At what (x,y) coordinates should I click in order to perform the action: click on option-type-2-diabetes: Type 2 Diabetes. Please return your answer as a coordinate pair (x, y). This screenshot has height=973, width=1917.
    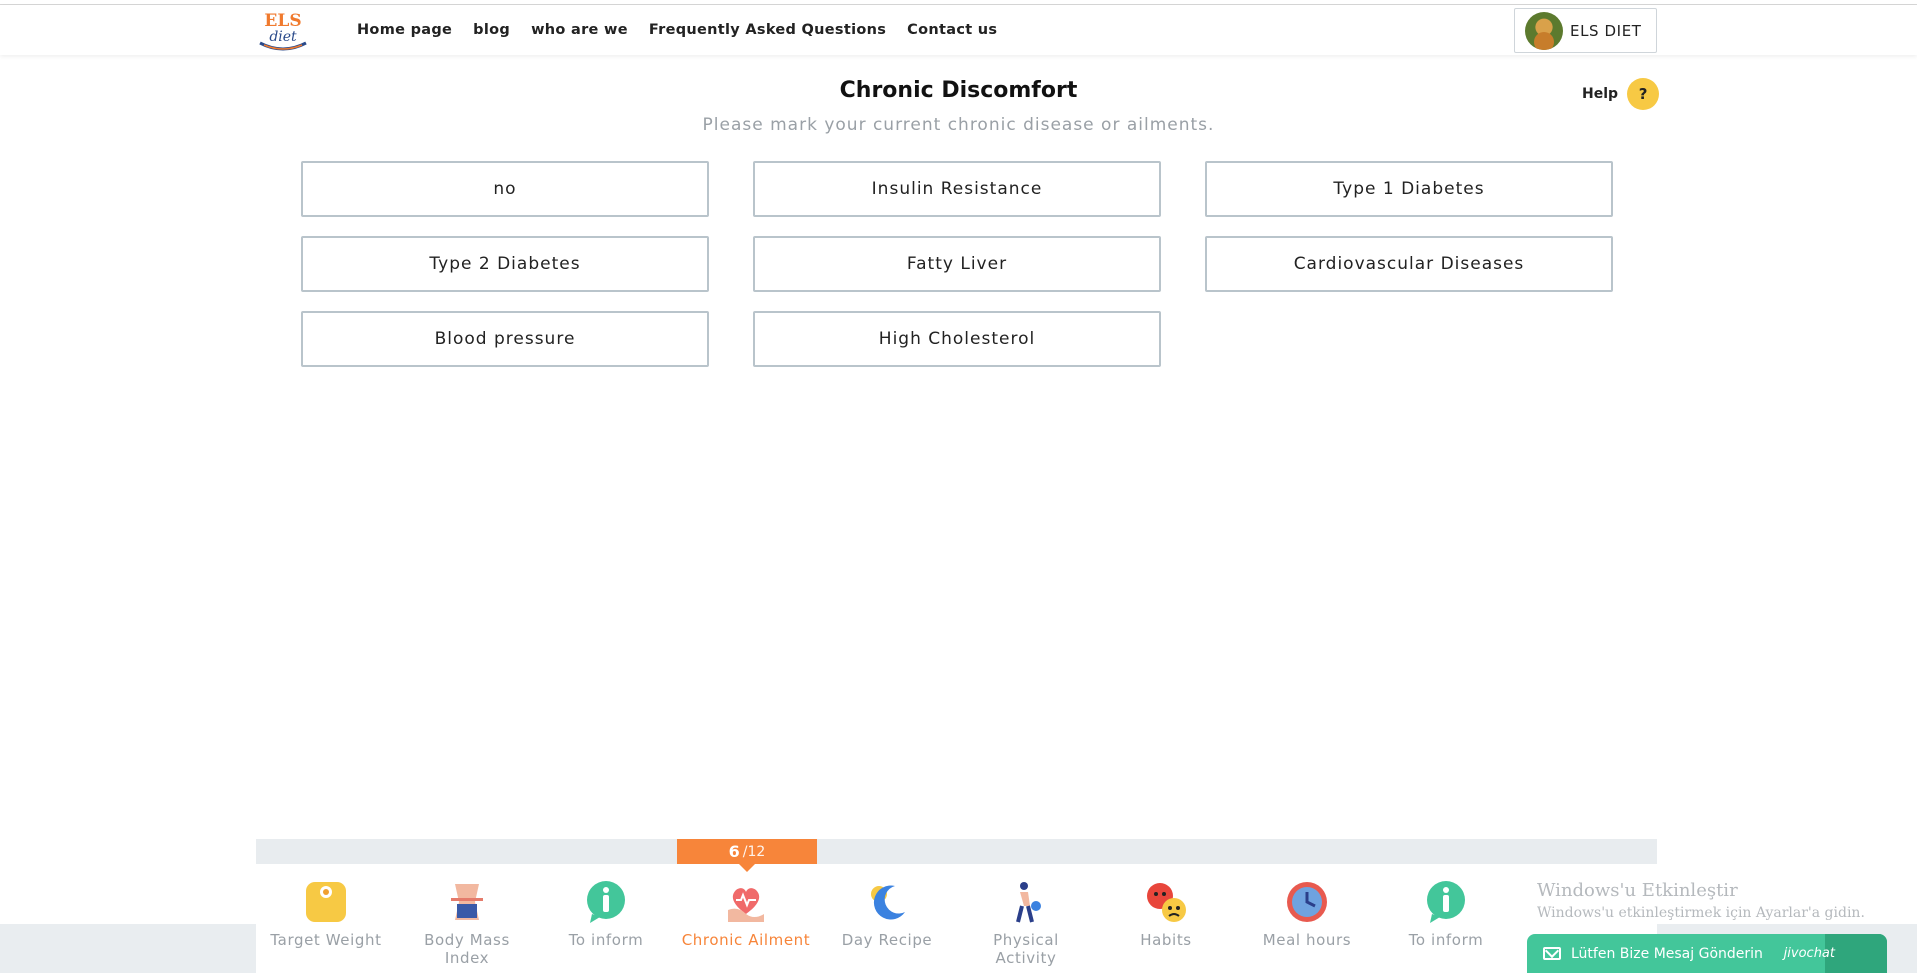
    Looking at the image, I should click on (505, 264).